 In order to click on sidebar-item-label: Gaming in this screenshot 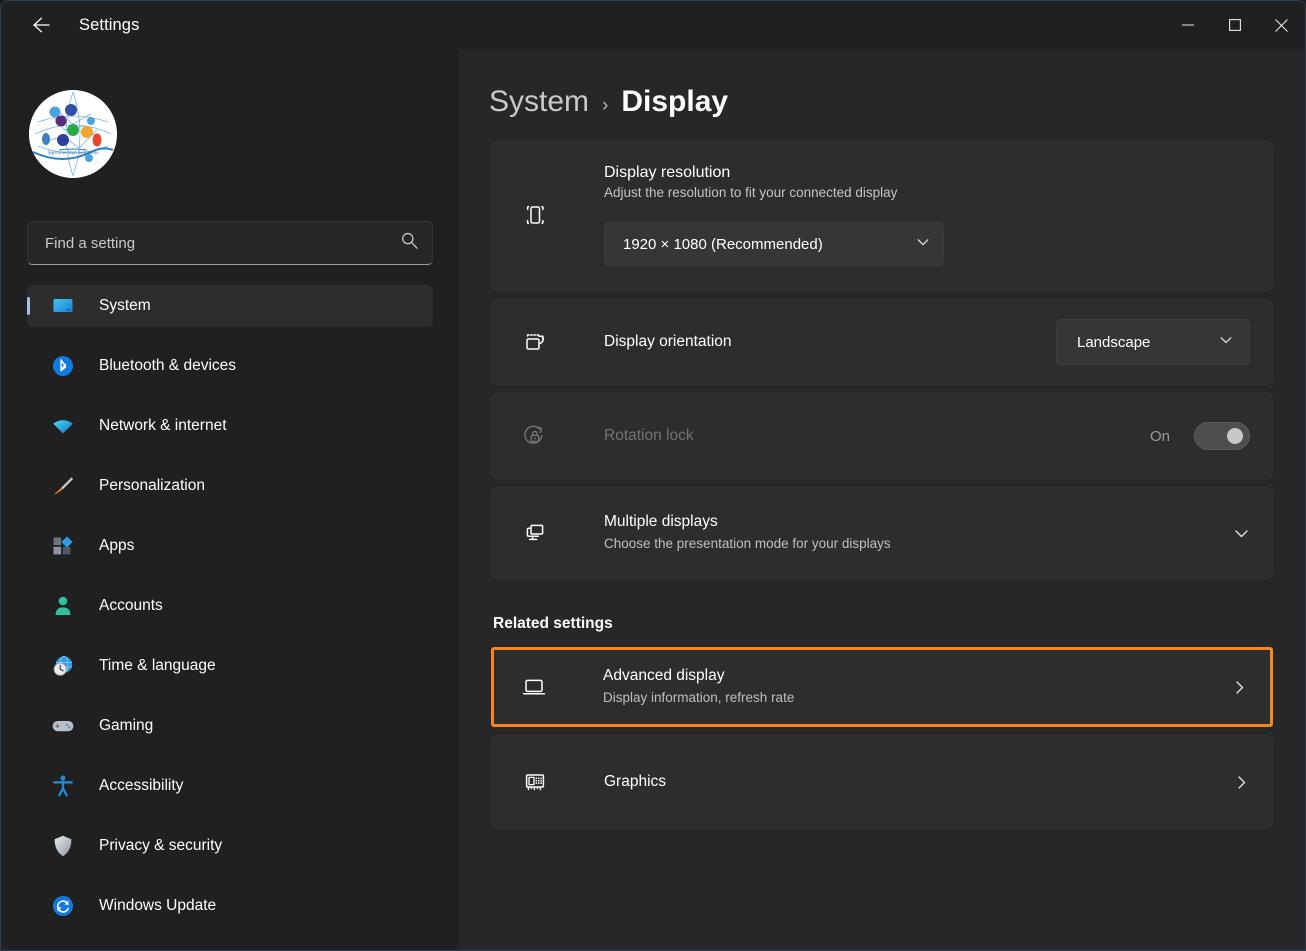, I will do `click(126, 725)`.